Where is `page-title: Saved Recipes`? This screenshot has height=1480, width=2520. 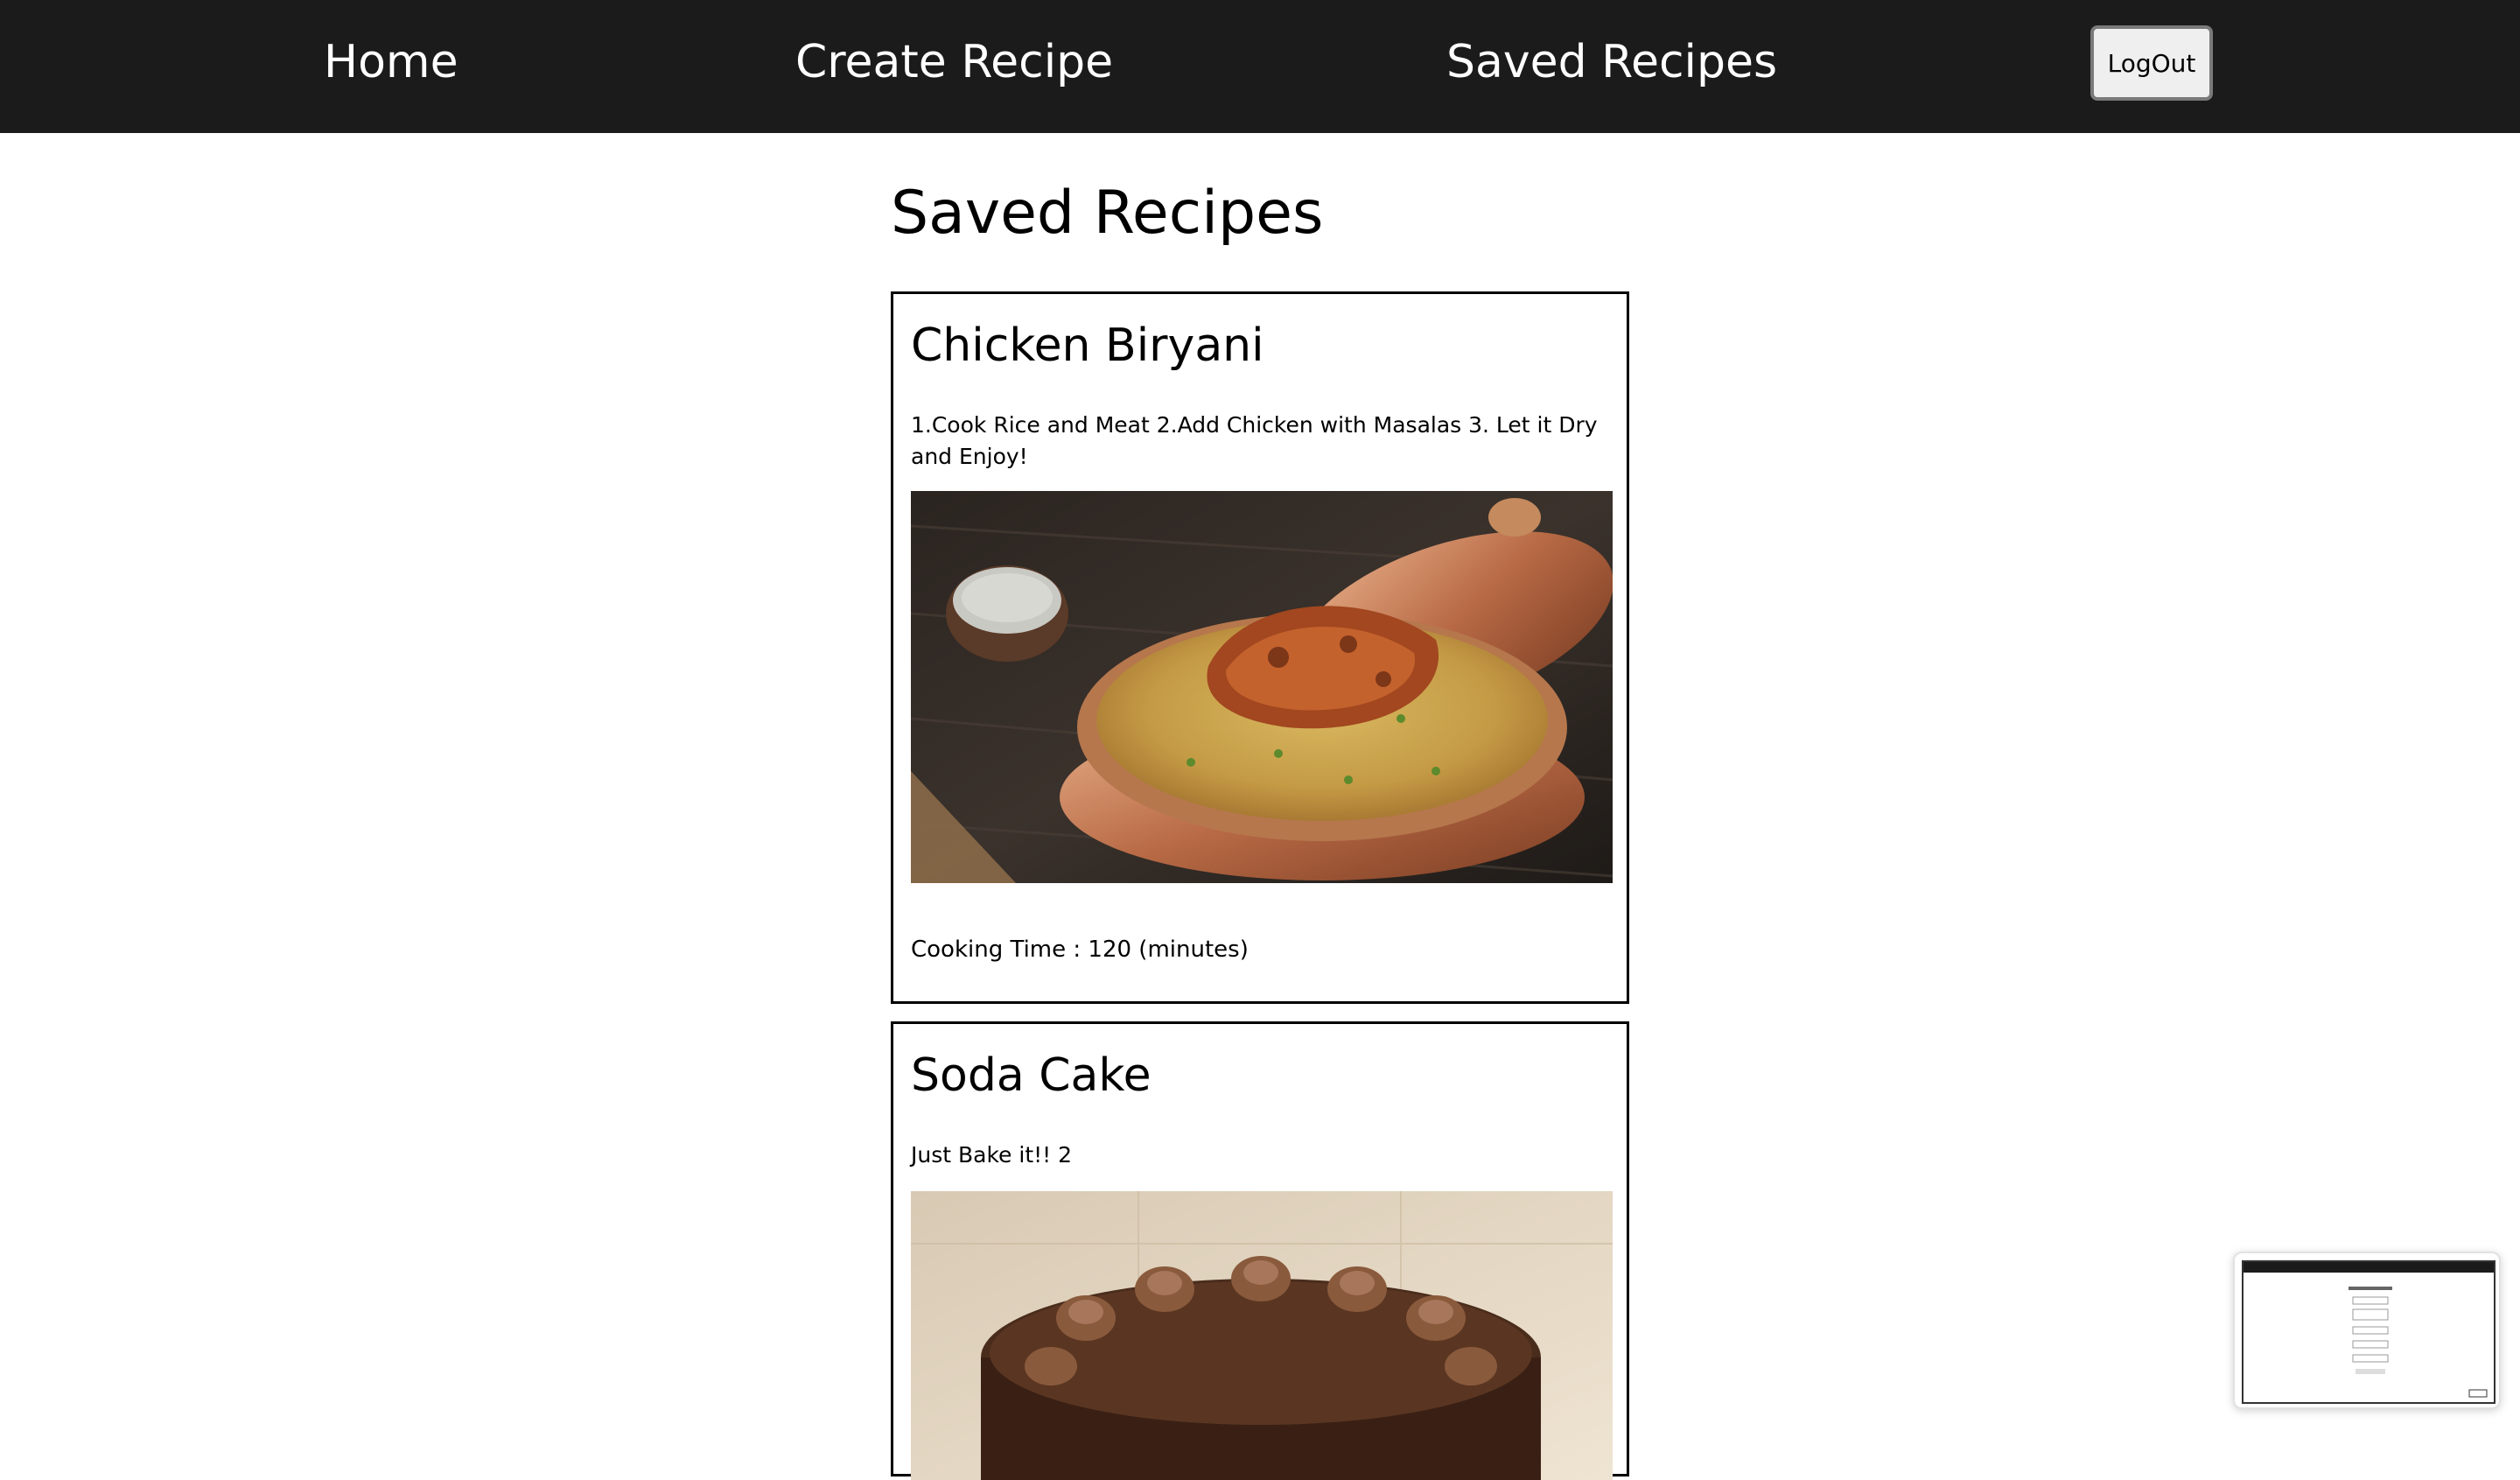 page-title: Saved Recipes is located at coordinates (1107, 213).